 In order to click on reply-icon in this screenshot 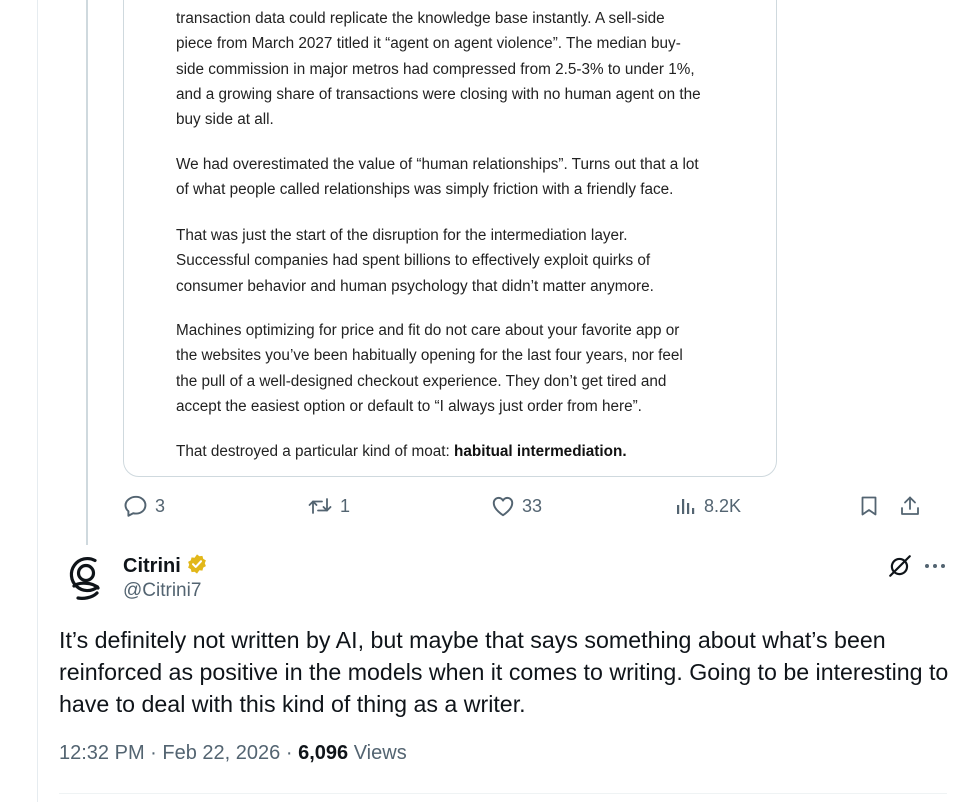, I will do `click(136, 506)`.